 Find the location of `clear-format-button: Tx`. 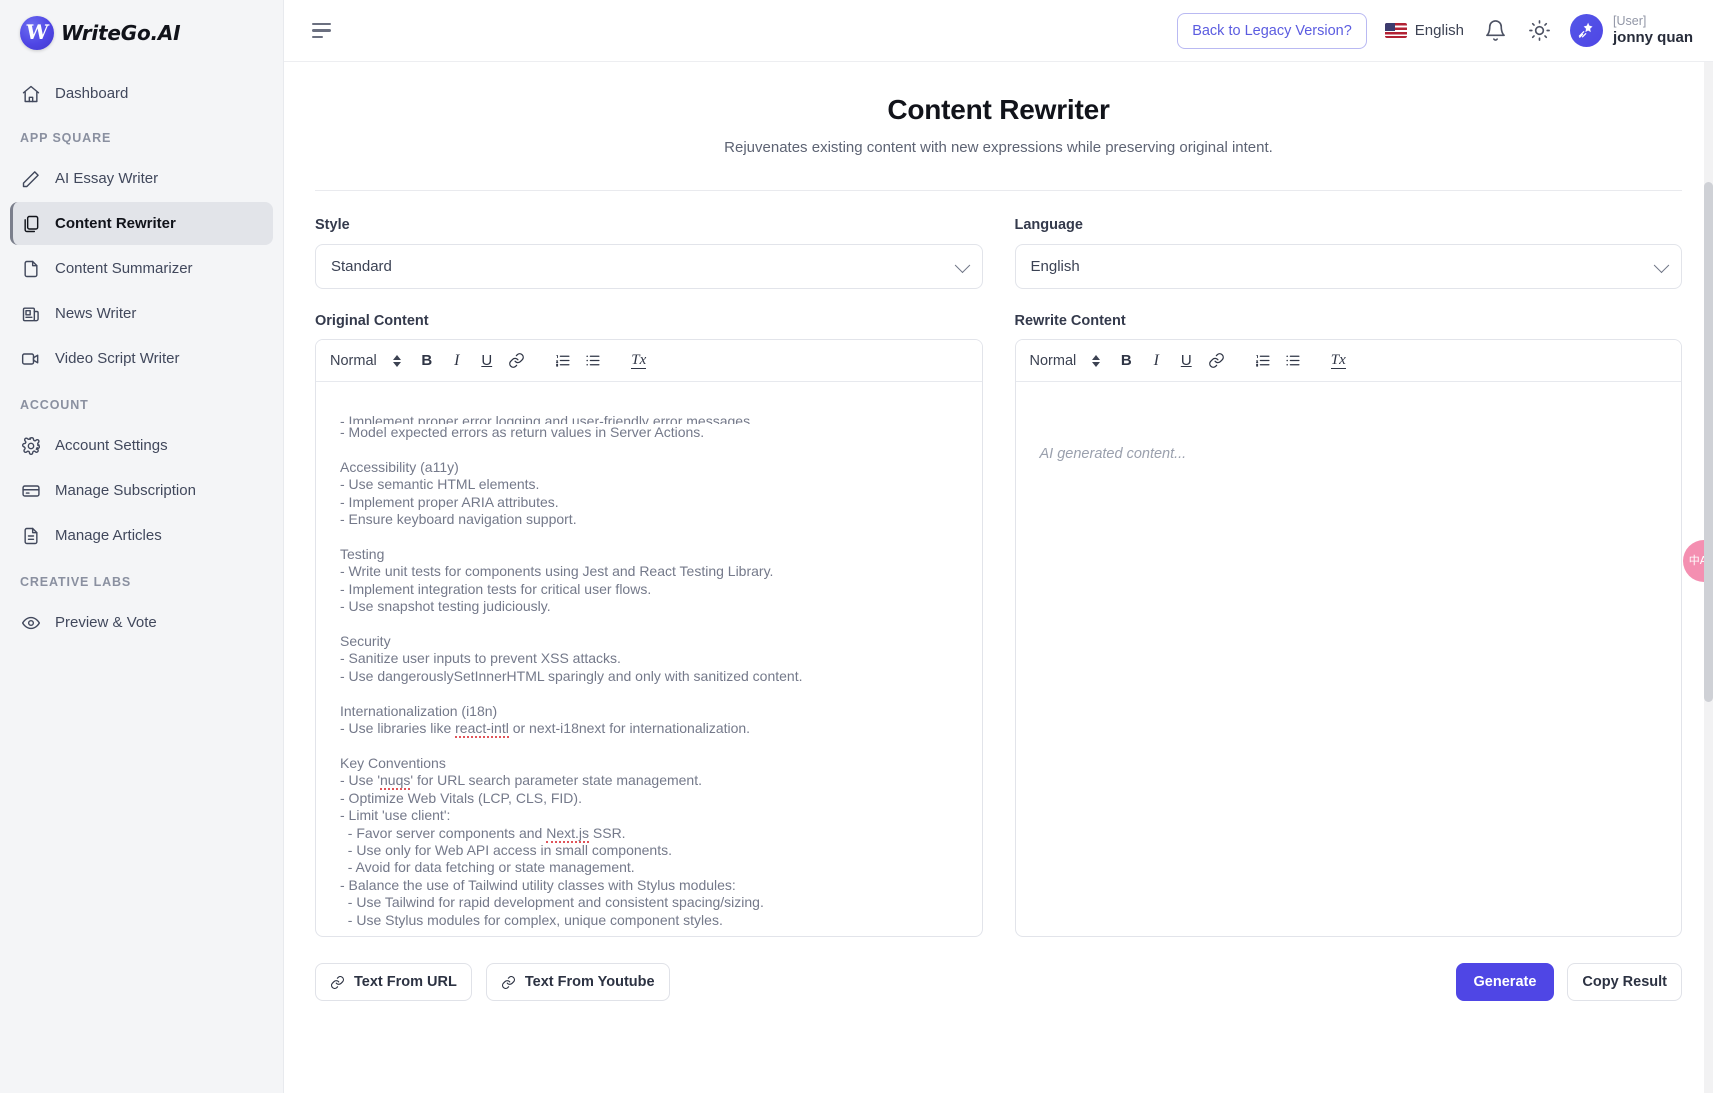

clear-format-button: Tx is located at coordinates (639, 361).